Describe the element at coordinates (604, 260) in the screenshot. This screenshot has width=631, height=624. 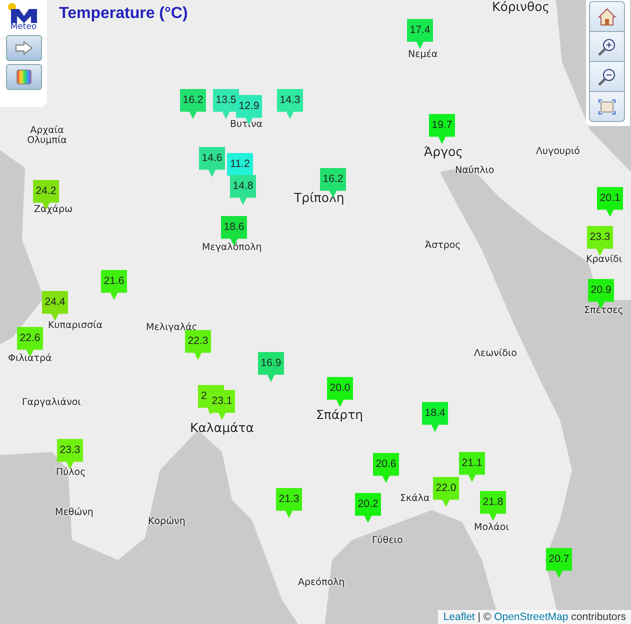
I see `place-label: Κρανίδι` at that location.